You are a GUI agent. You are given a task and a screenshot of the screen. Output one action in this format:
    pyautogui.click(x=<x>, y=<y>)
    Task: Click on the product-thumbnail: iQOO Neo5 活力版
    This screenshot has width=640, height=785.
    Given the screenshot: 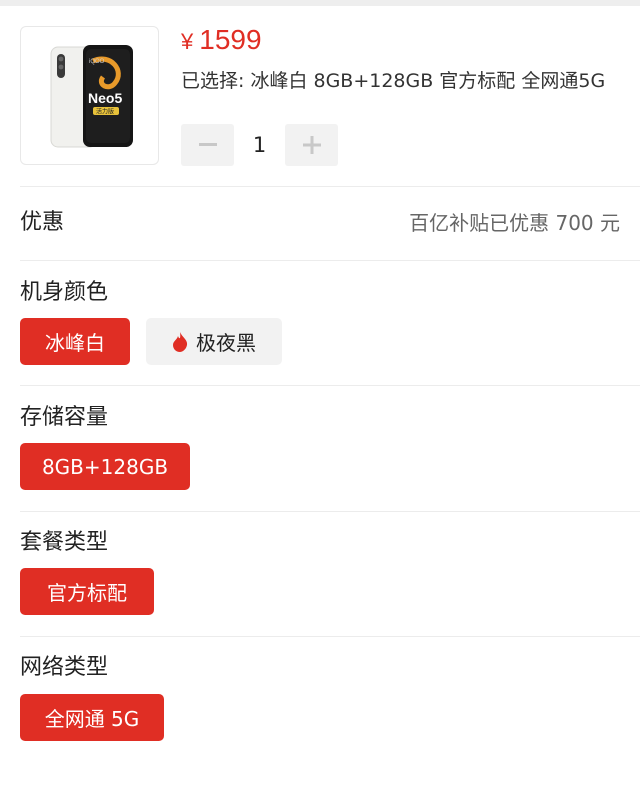 What is the action you would take?
    pyautogui.click(x=89, y=95)
    